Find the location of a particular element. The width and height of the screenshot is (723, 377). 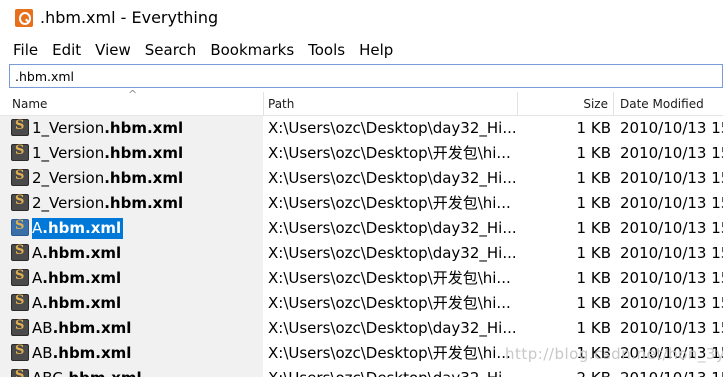

watermark: http://blog.csdn.net/hon_3y is located at coordinates (614, 354).